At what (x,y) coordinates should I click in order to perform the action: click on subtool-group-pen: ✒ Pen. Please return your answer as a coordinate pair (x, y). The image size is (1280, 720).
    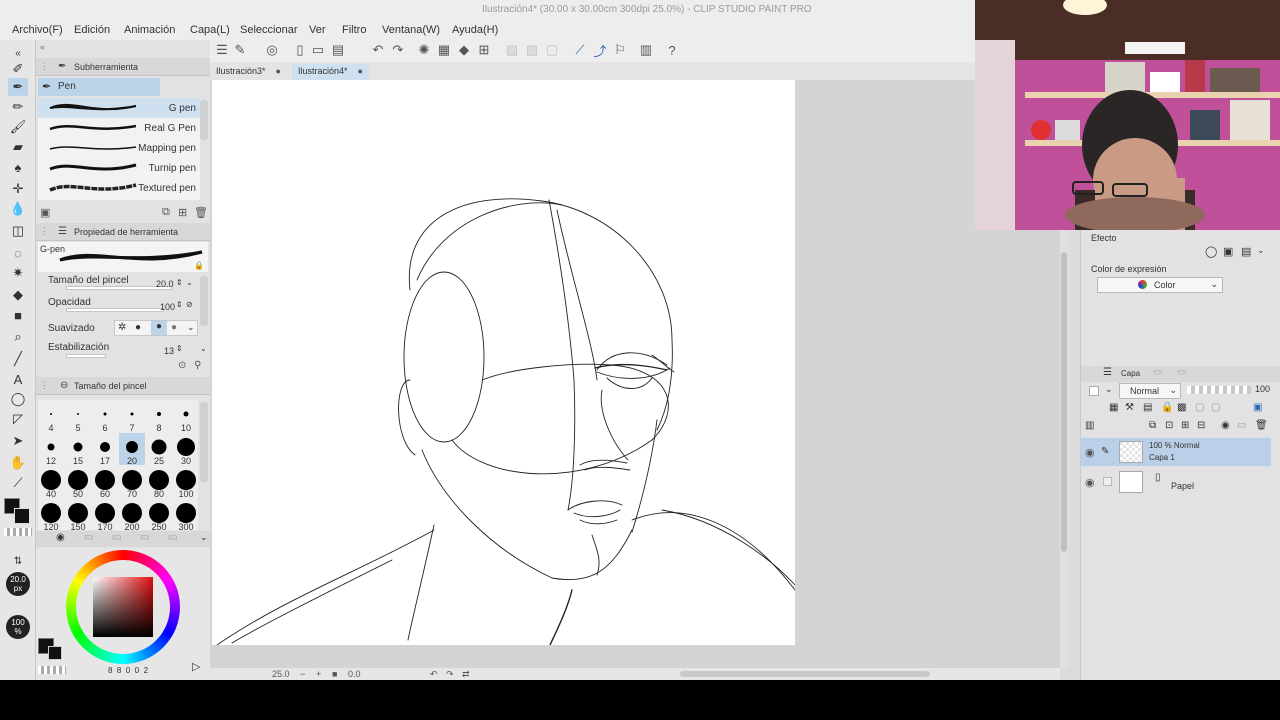
    Looking at the image, I should click on (99, 87).